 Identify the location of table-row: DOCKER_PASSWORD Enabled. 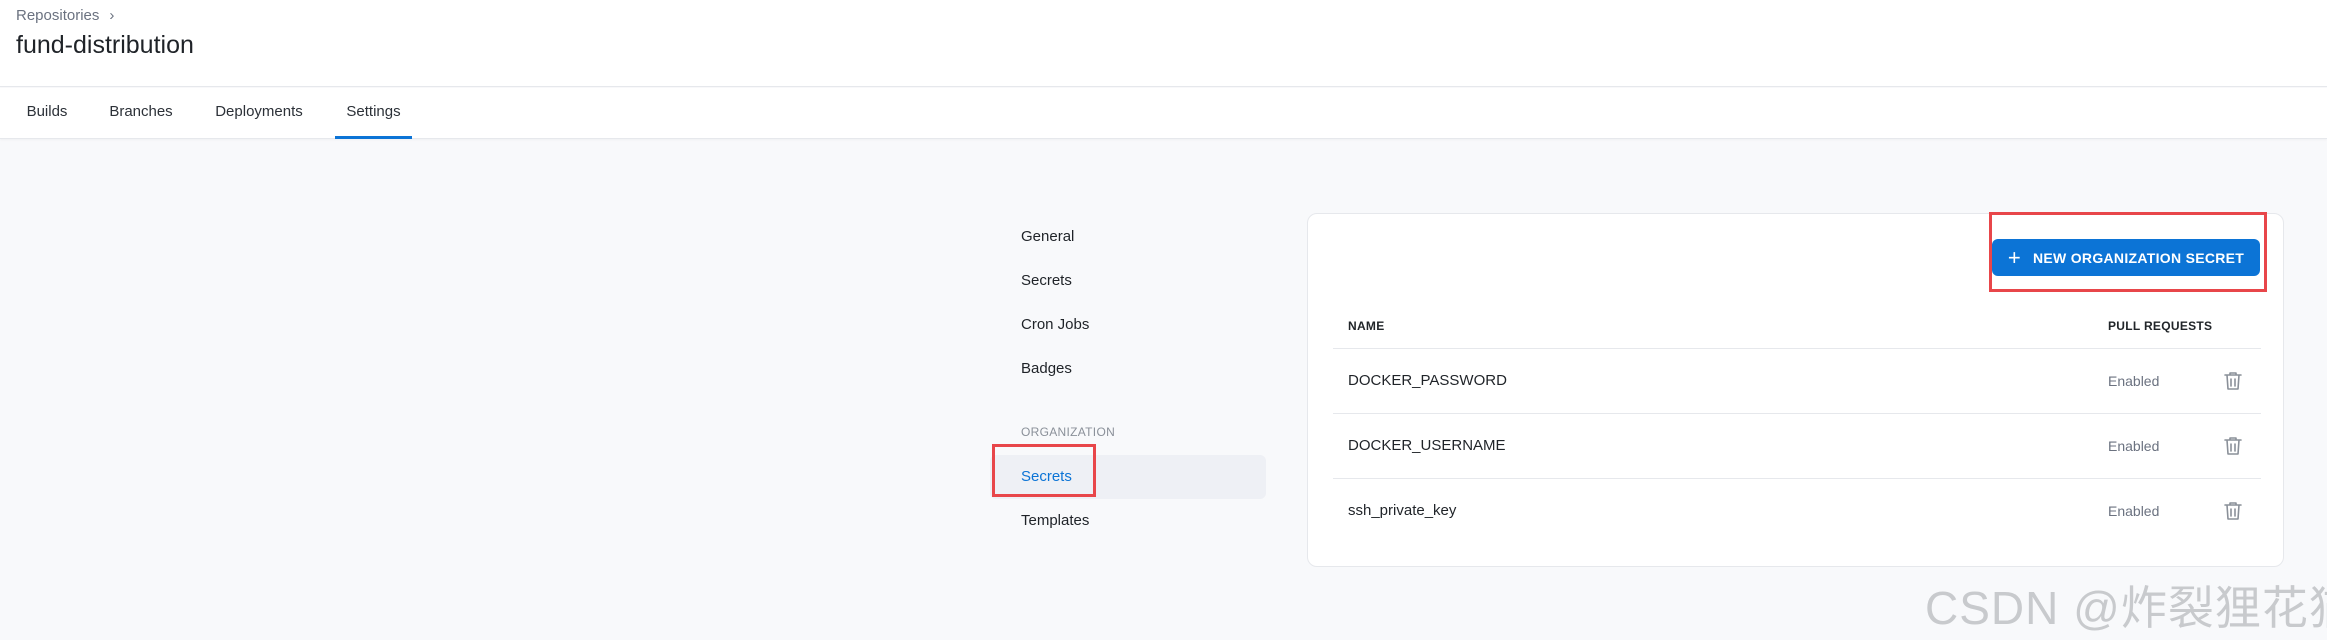
(1797, 381).